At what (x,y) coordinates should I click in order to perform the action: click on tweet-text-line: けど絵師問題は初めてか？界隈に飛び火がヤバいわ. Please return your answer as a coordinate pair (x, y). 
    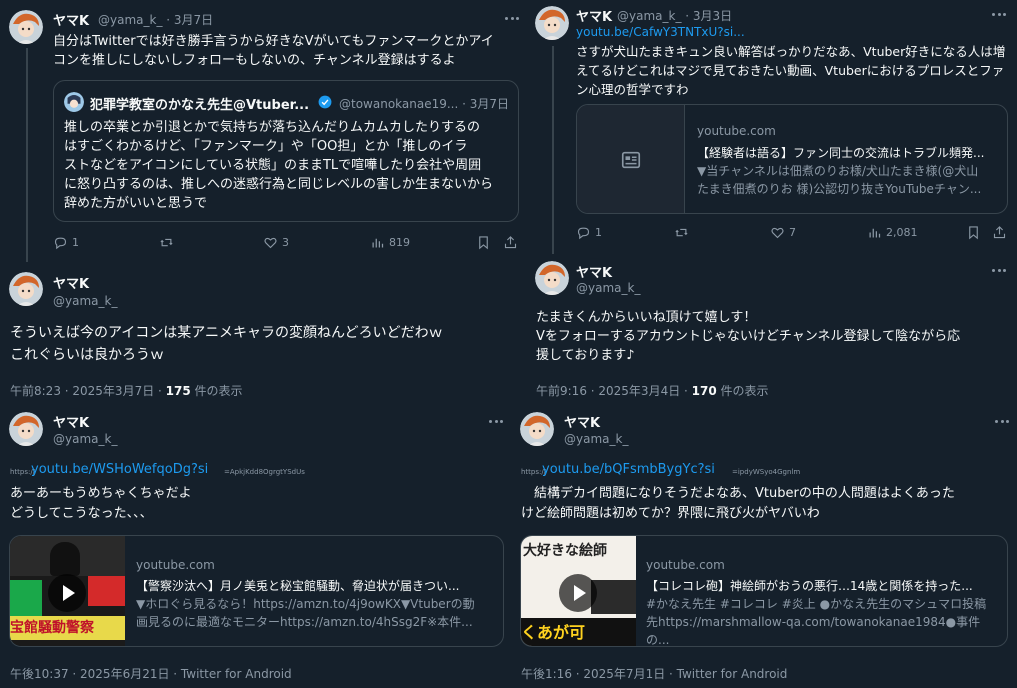
    Looking at the image, I should click on (670, 513).